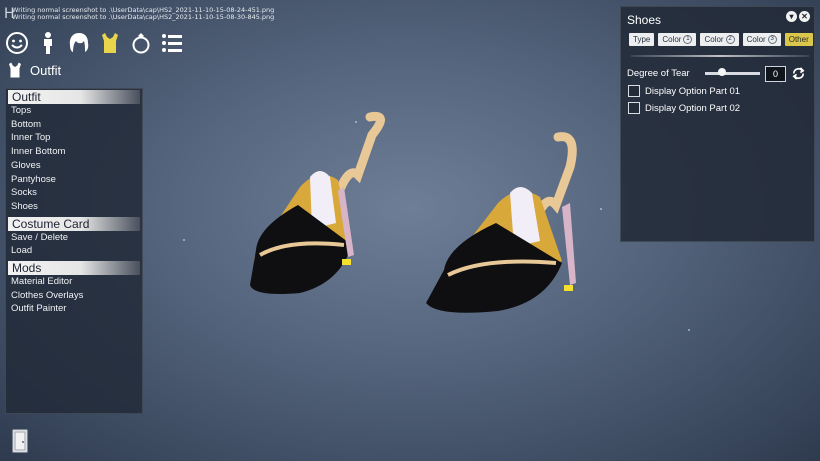 The width and height of the screenshot is (820, 461). I want to click on menu-item-inner-top: Inner Top, so click(74, 138).